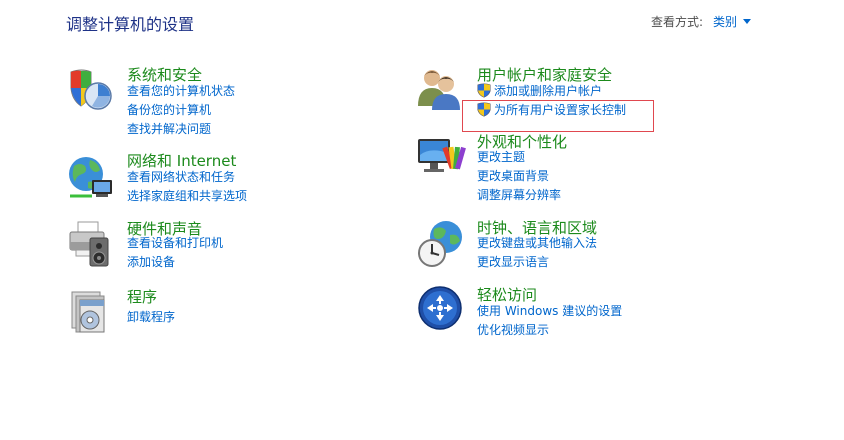 The height and width of the screenshot is (440, 844). What do you see at coordinates (91, 91) in the screenshot?
I see `shield-computer-icon` at bounding box center [91, 91].